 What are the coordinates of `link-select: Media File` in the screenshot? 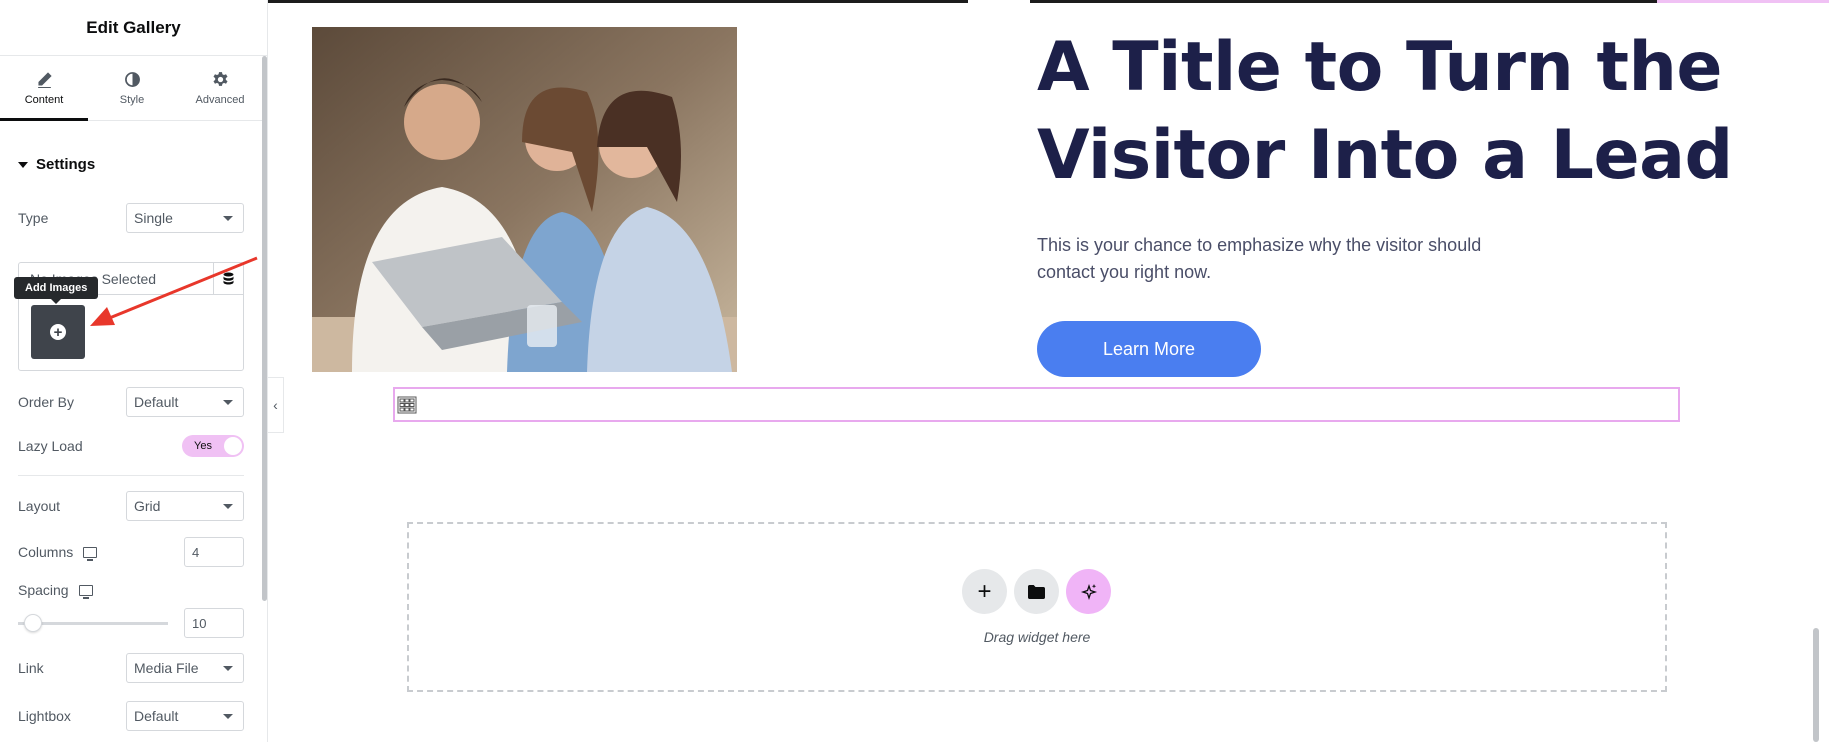 It's located at (185, 668).